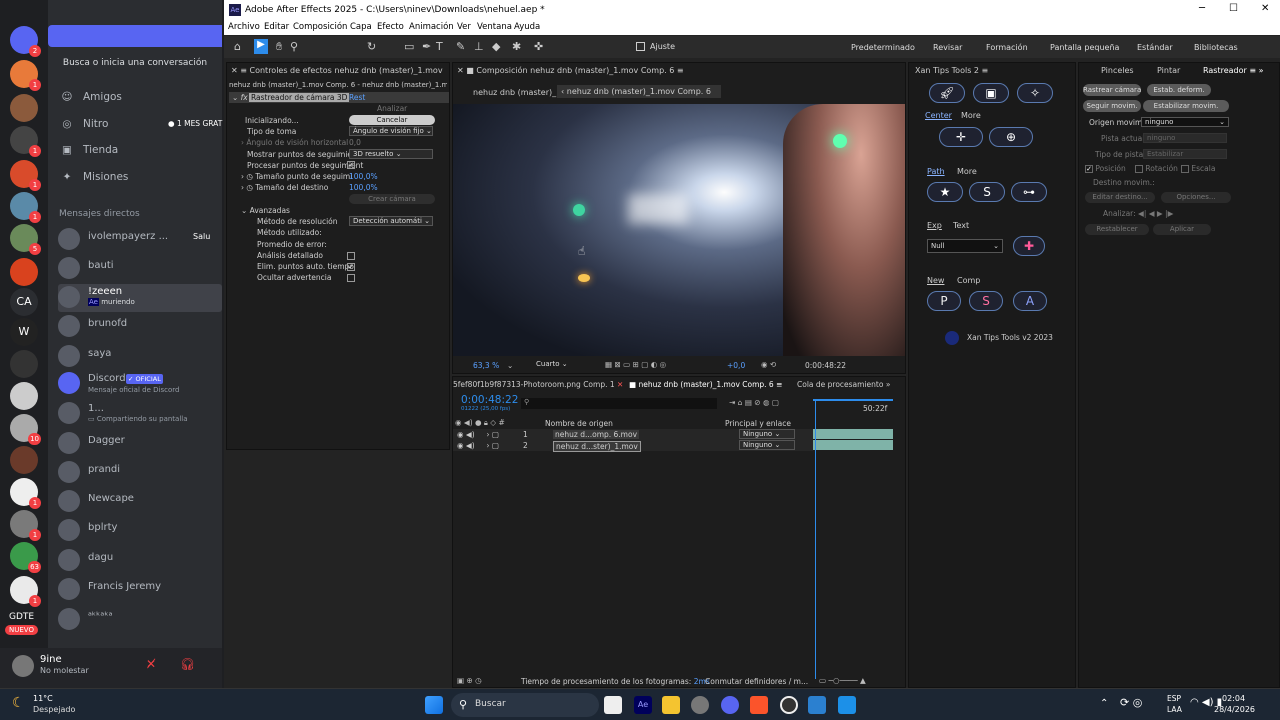 This screenshot has width=1280, height=720. Describe the element at coordinates (431, 27) in the screenshot. I see `menu-animacion: Animación` at that location.